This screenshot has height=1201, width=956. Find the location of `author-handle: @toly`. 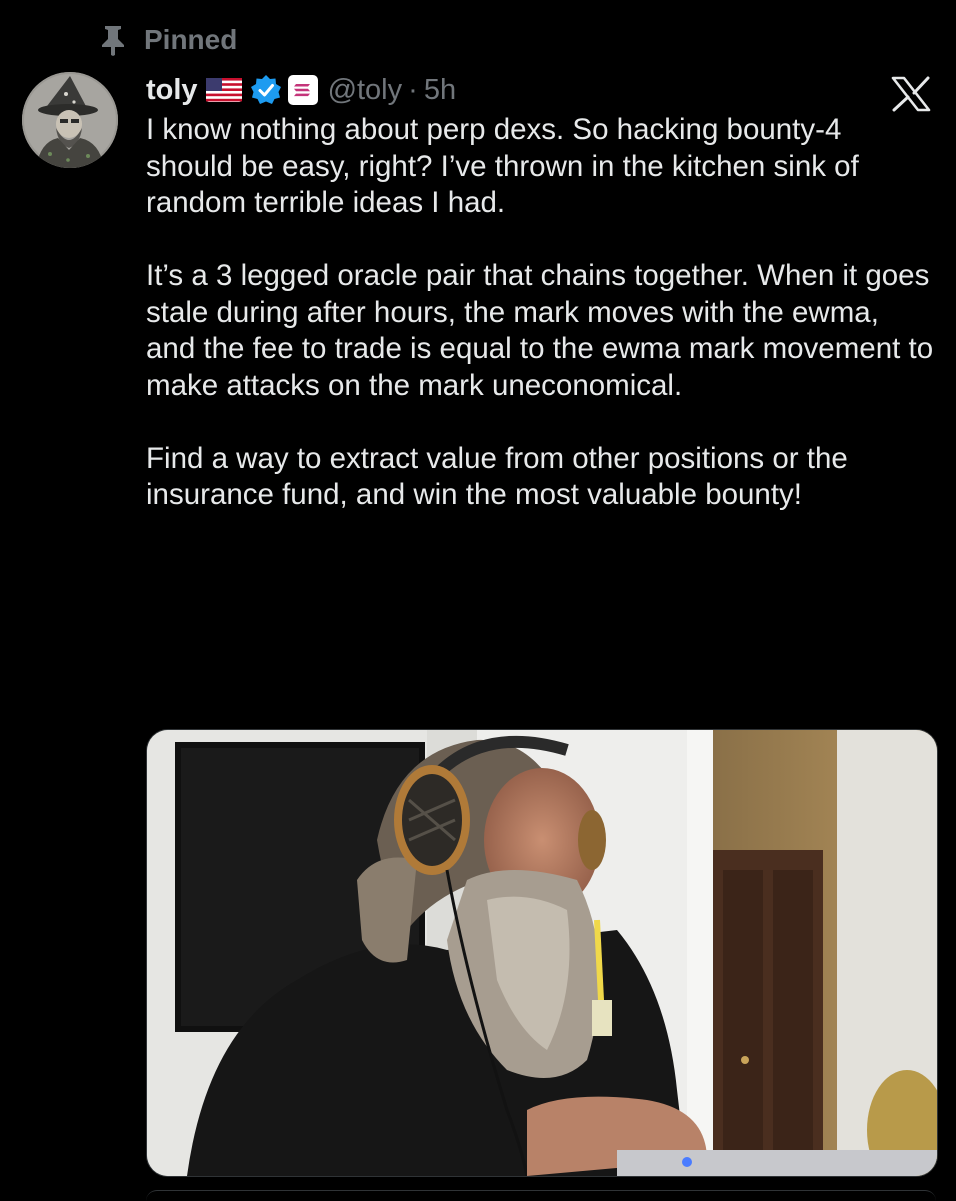

author-handle: @toly is located at coordinates (365, 90).